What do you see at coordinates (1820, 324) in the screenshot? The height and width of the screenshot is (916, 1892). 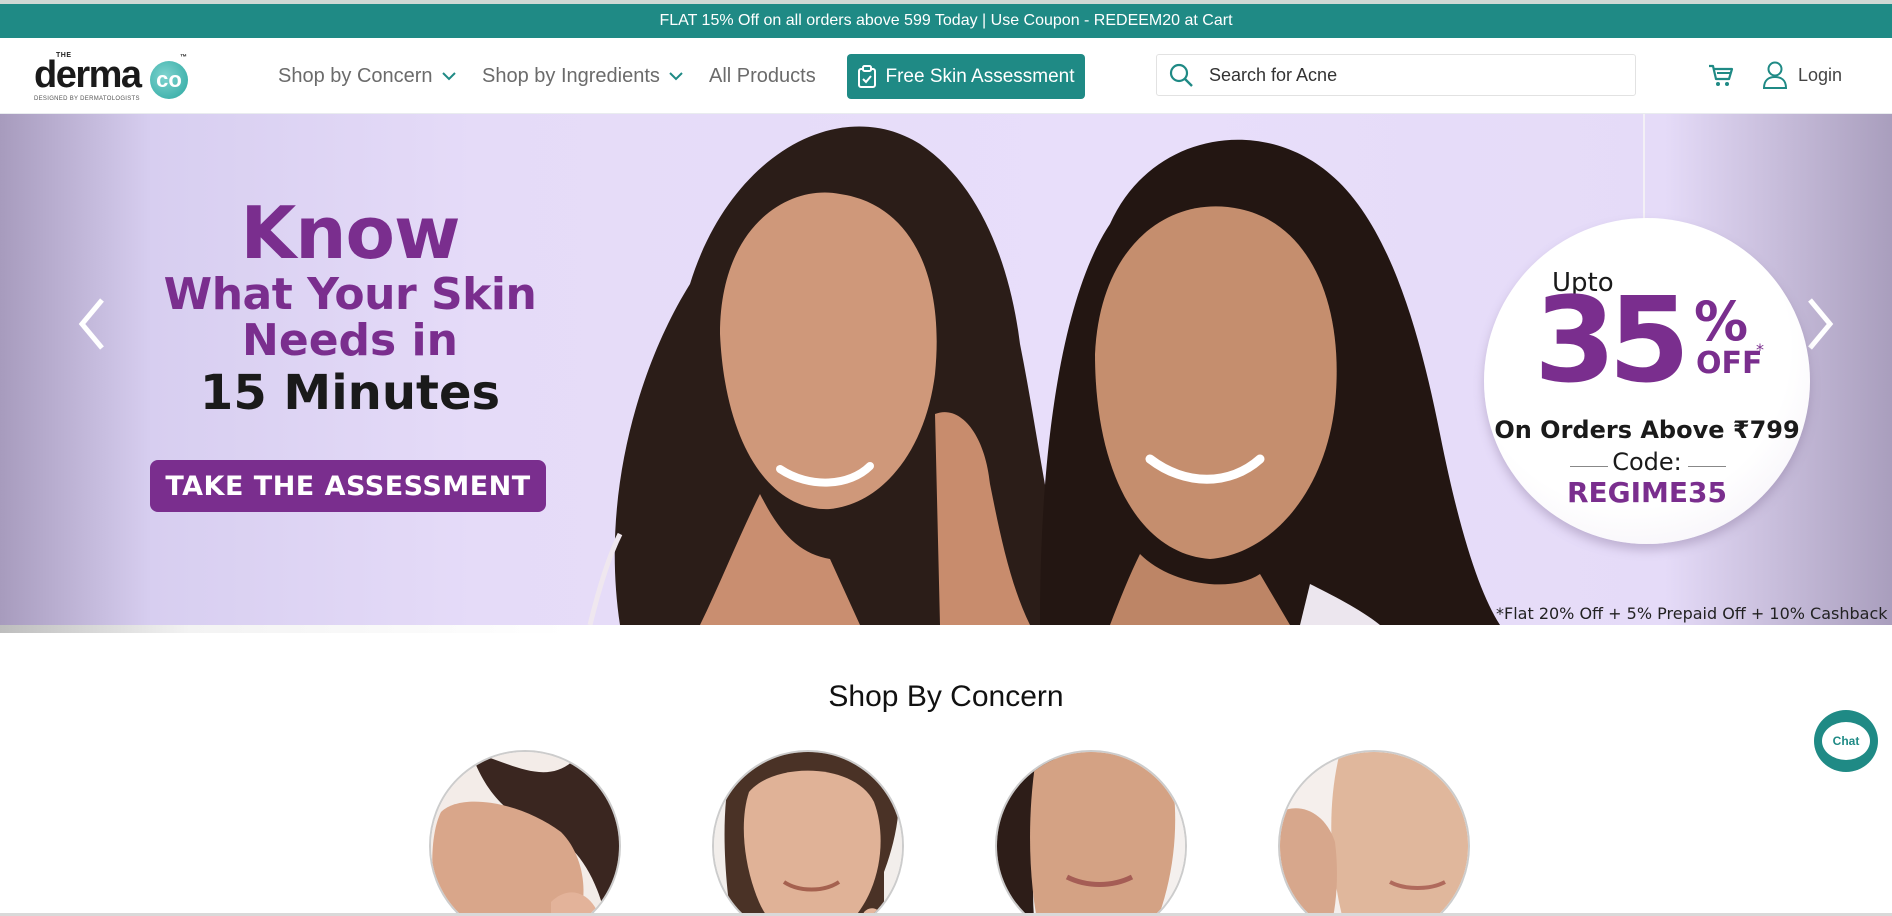 I see `carousel-next-arrow-icon` at bounding box center [1820, 324].